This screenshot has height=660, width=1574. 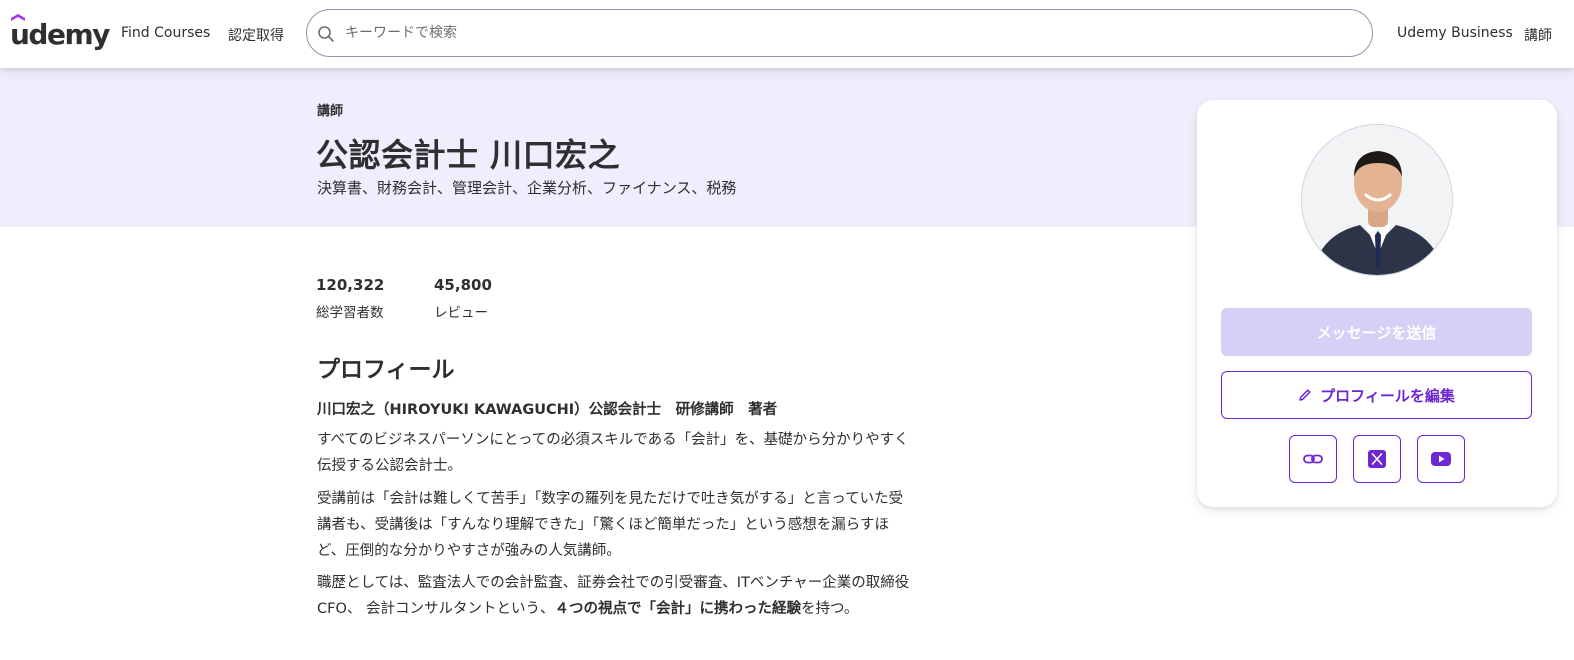 What do you see at coordinates (386, 370) in the screenshot?
I see `profile-section-title: プロフィール` at bounding box center [386, 370].